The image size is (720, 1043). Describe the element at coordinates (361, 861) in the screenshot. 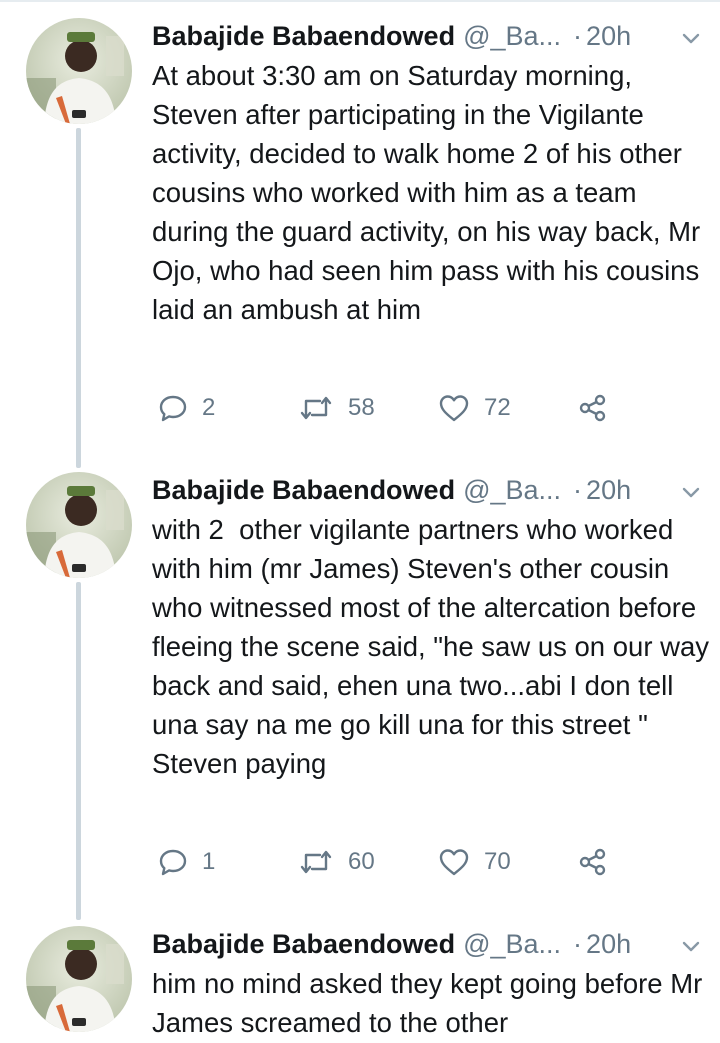

I see `retweet-count: 60` at that location.